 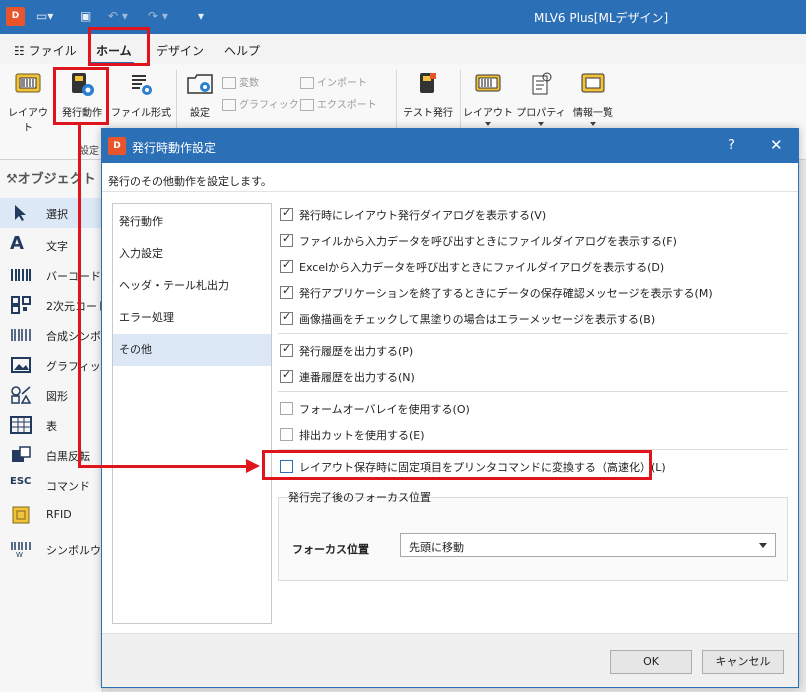 What do you see at coordinates (588, 545) in the screenshot?
I see `focus-position-select: 先頭に移動` at bounding box center [588, 545].